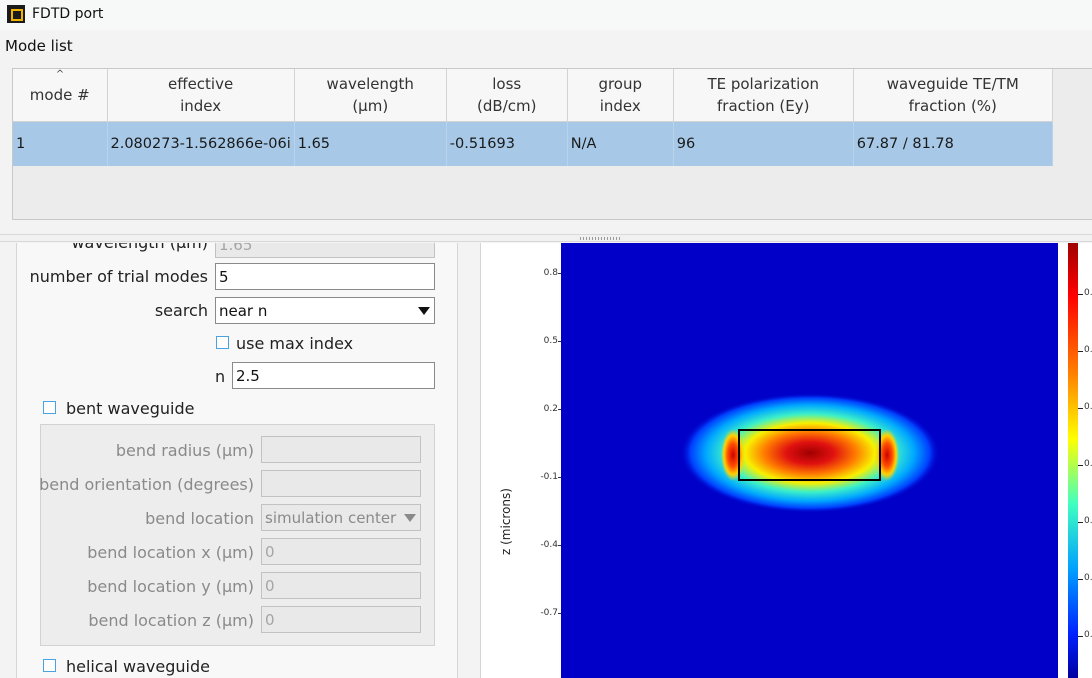 The width and height of the screenshot is (1092, 678). Describe the element at coordinates (60, 95) in the screenshot. I see `column-header-mode-number: ^ mode #` at that location.